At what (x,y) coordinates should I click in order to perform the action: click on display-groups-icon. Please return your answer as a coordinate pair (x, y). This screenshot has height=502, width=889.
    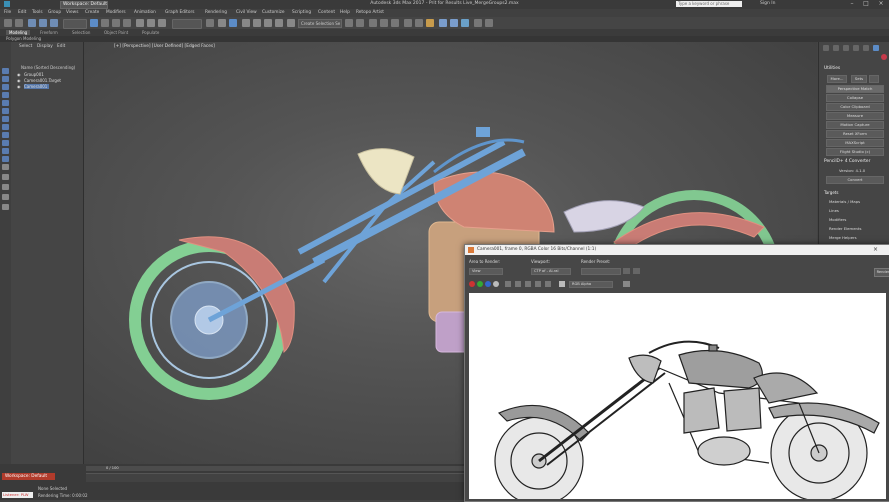
    Looking at the image, I should click on (5, 151).